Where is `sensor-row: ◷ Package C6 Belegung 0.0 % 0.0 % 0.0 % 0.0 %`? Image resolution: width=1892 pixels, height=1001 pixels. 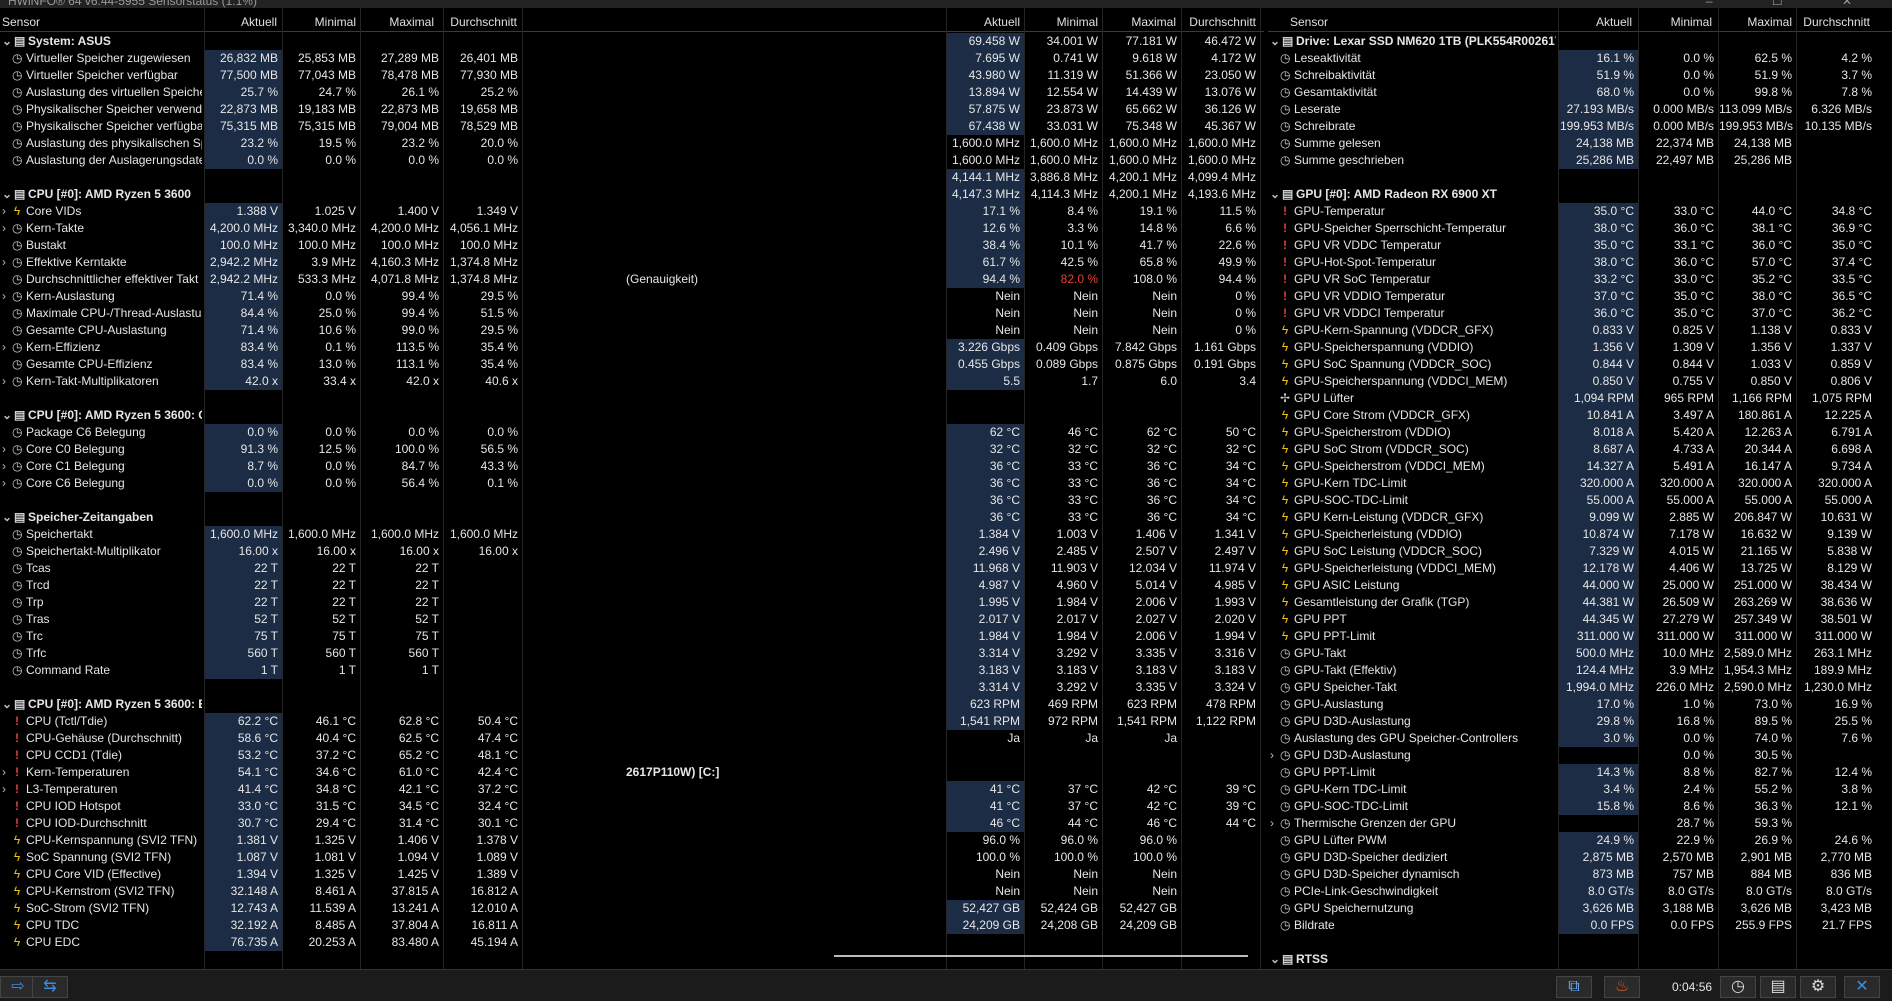 sensor-row: ◷ Package C6 Belegung 0.0 % 0.0 % 0.0 % 0.0 % is located at coordinates (313, 432).